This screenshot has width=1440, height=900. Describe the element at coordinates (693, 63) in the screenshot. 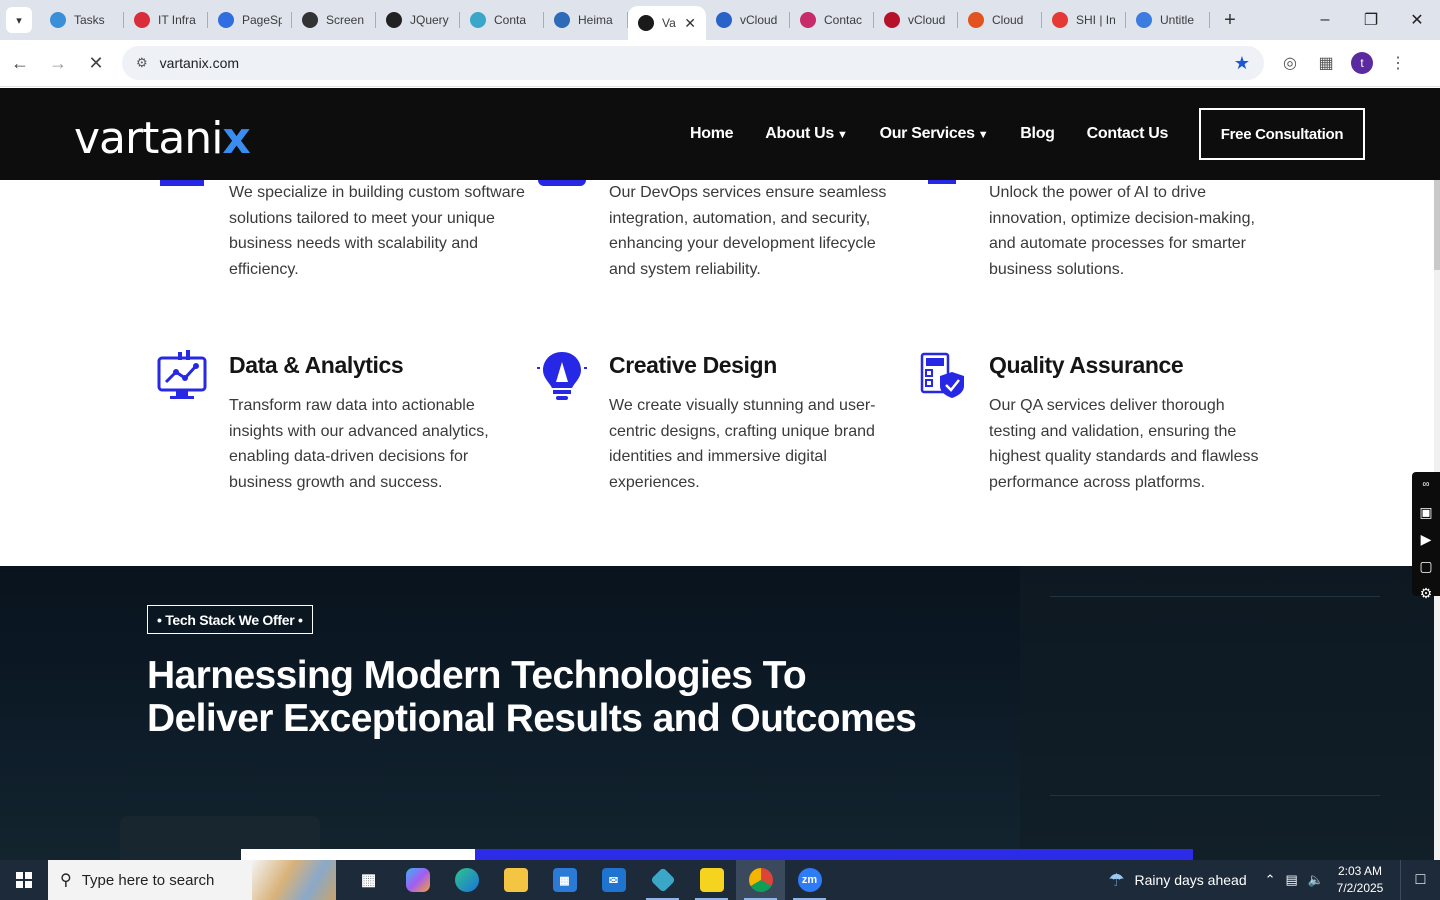

I see `address-bar: ⚙ vartanix.com ★` at that location.